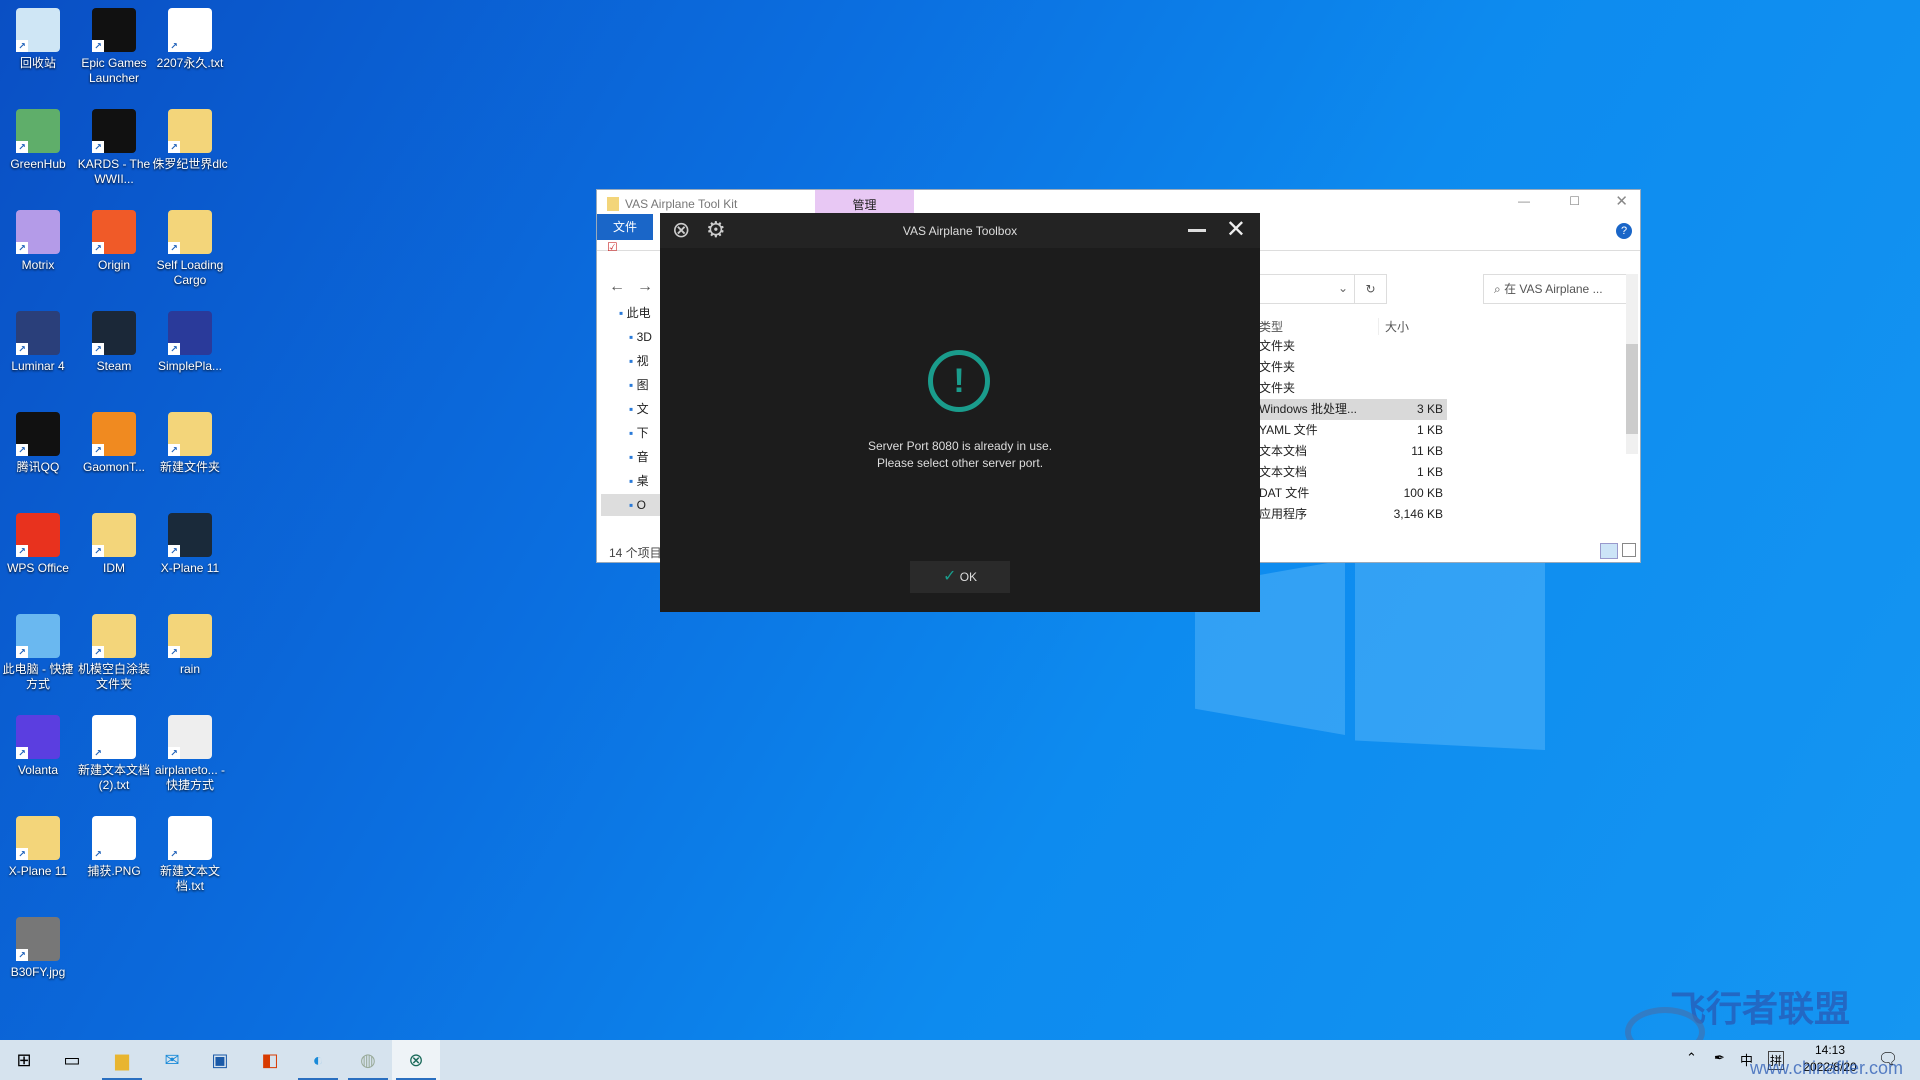 Image resolution: width=1920 pixels, height=1080 pixels. Describe the element at coordinates (960, 577) in the screenshot. I see `ok-button: ✓ OK` at that location.